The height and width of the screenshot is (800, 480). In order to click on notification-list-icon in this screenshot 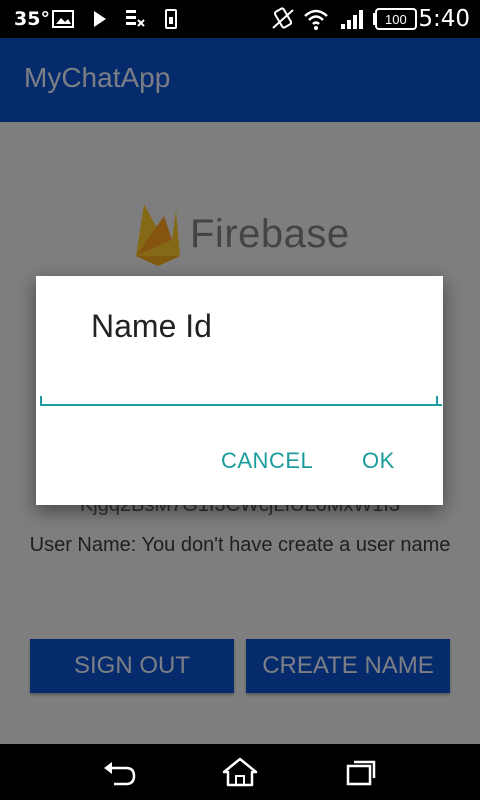, I will do `click(135, 18)`.